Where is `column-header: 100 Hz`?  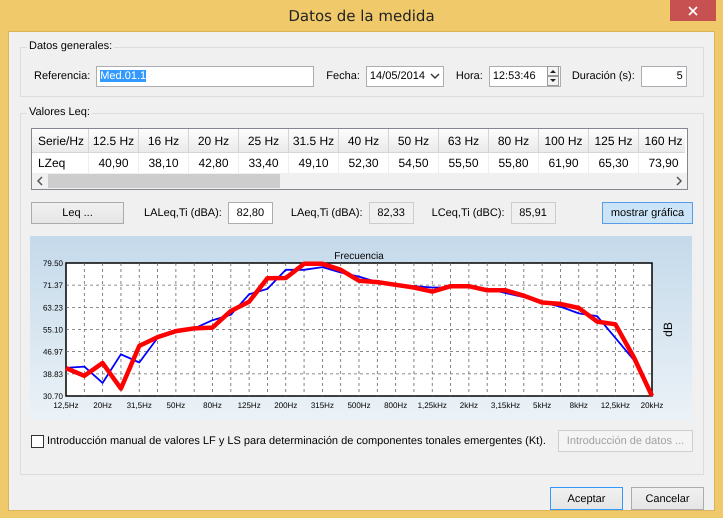
column-header: 100 Hz is located at coordinates (564, 141).